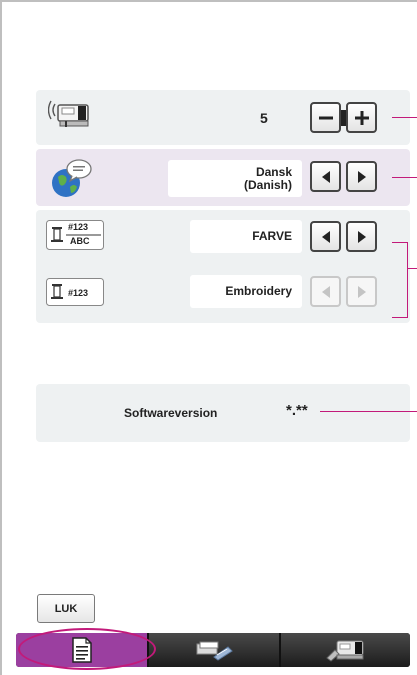  I want to click on sewing-machine-sound-icon, so click(70, 116).